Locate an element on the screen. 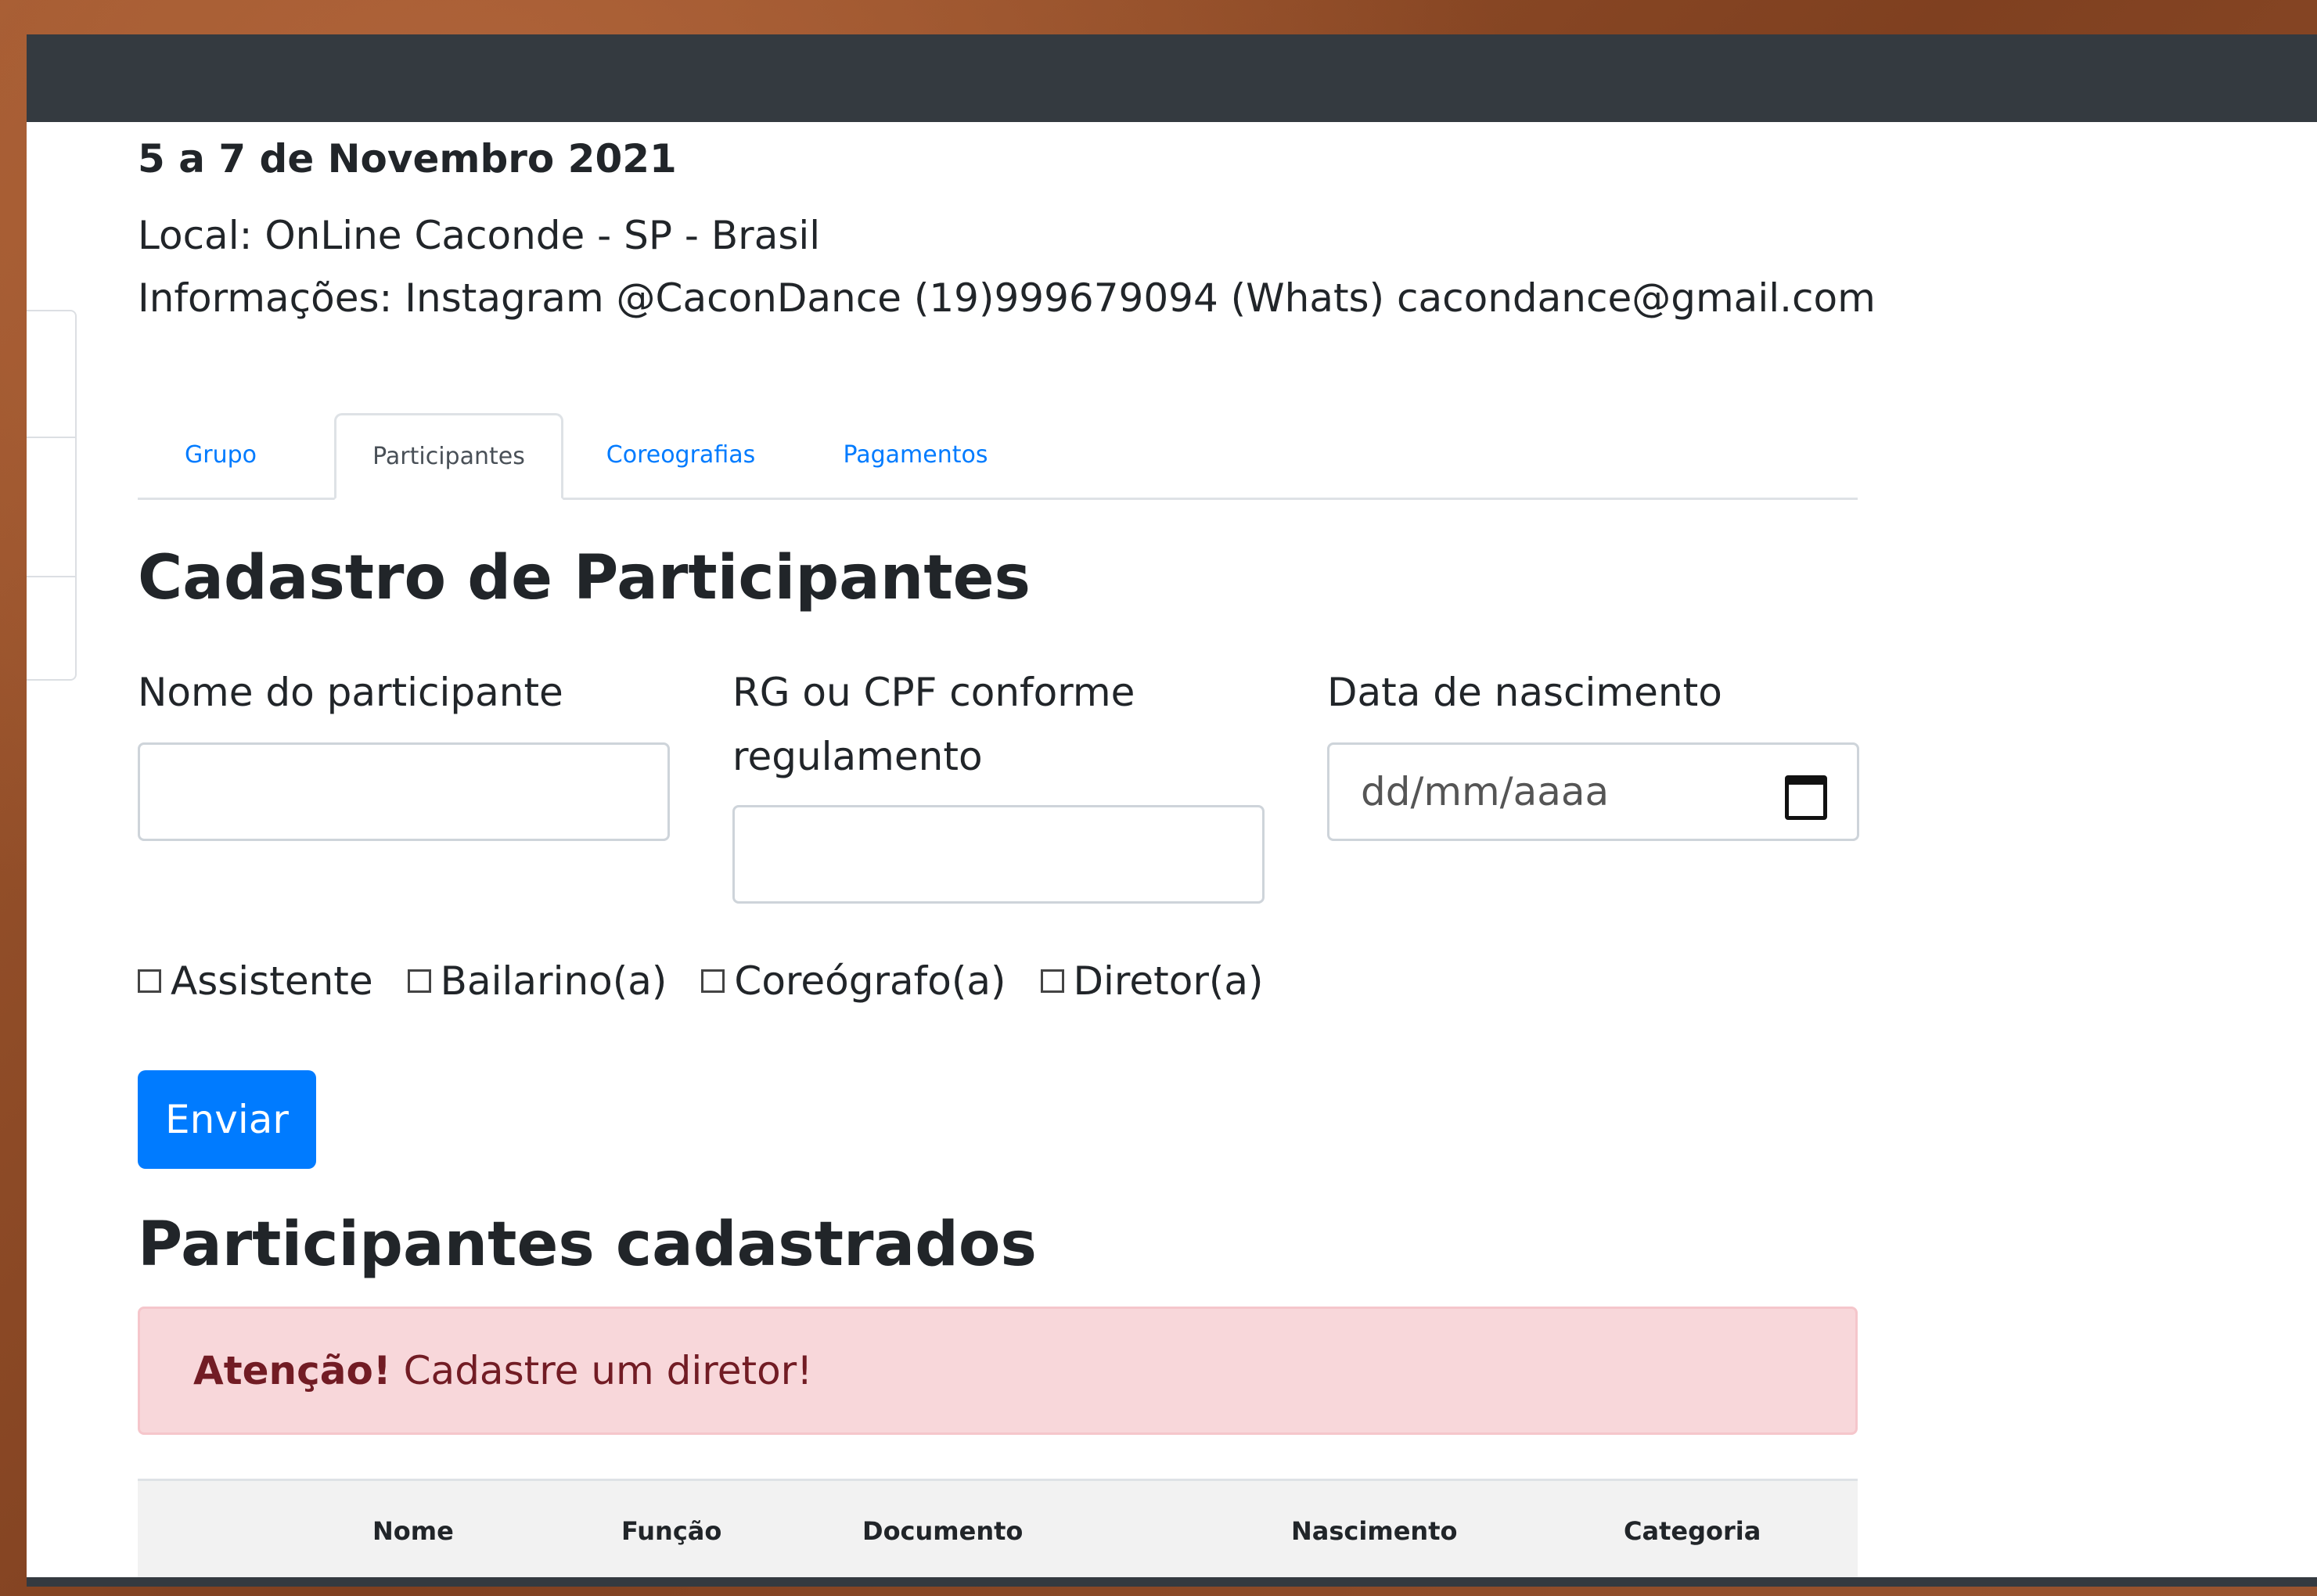 The height and width of the screenshot is (1596, 2317). form-title: Cadastro de Participantes is located at coordinates (584, 578).